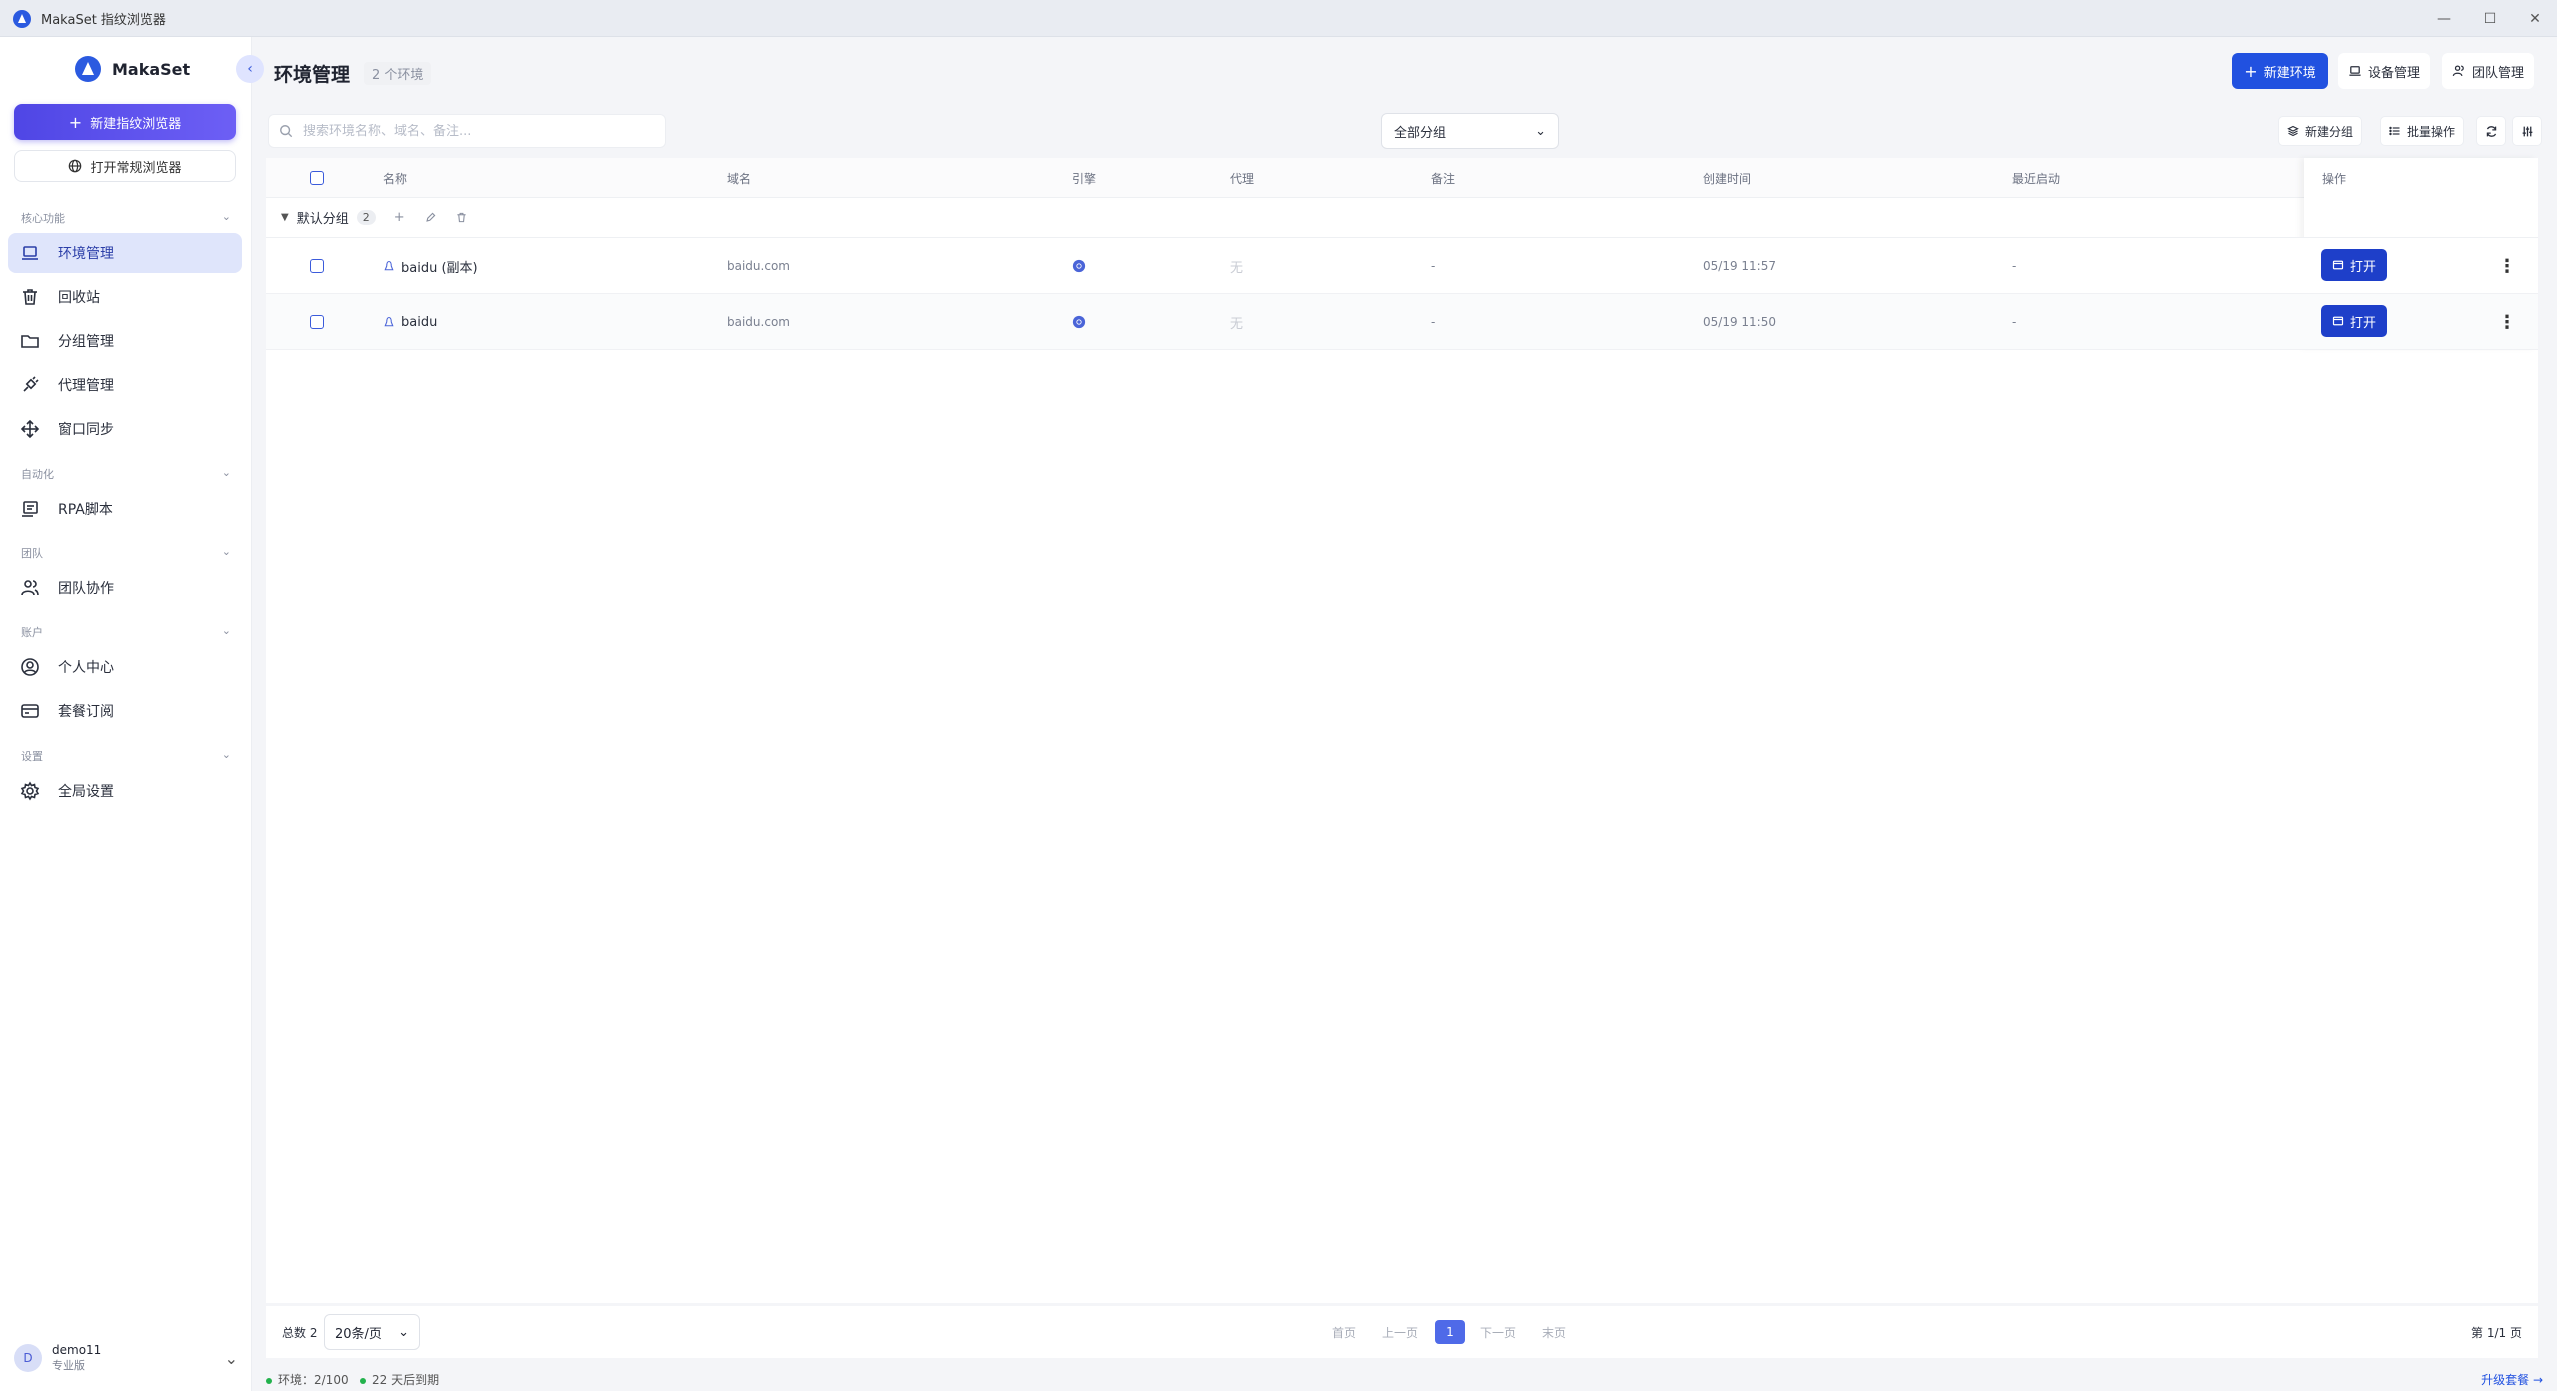  What do you see at coordinates (473, 131) in the screenshot?
I see `search-input` at bounding box center [473, 131].